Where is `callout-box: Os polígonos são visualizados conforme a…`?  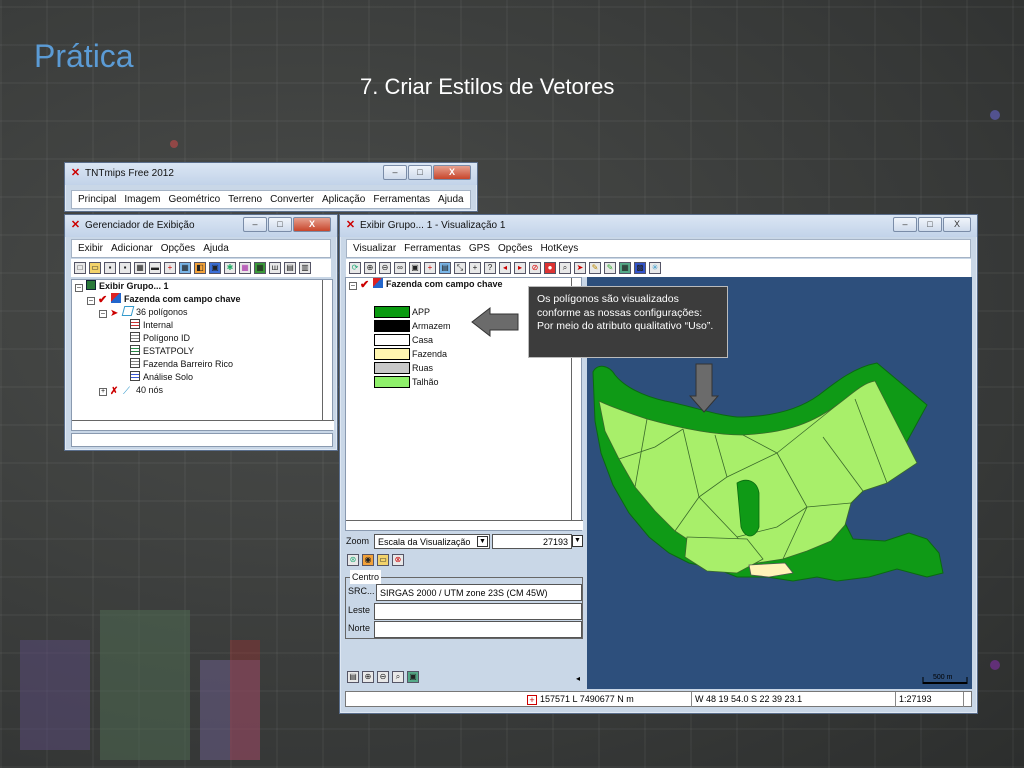 callout-box: Os polígonos são visualizados conforme a… is located at coordinates (628, 322).